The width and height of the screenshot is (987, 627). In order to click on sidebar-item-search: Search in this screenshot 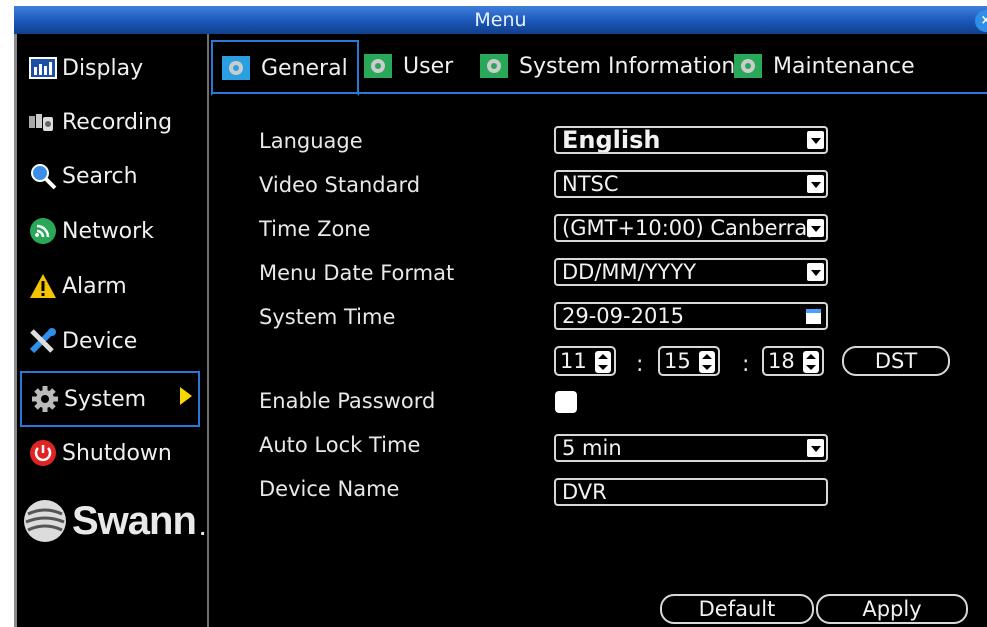, I will do `click(110, 176)`.